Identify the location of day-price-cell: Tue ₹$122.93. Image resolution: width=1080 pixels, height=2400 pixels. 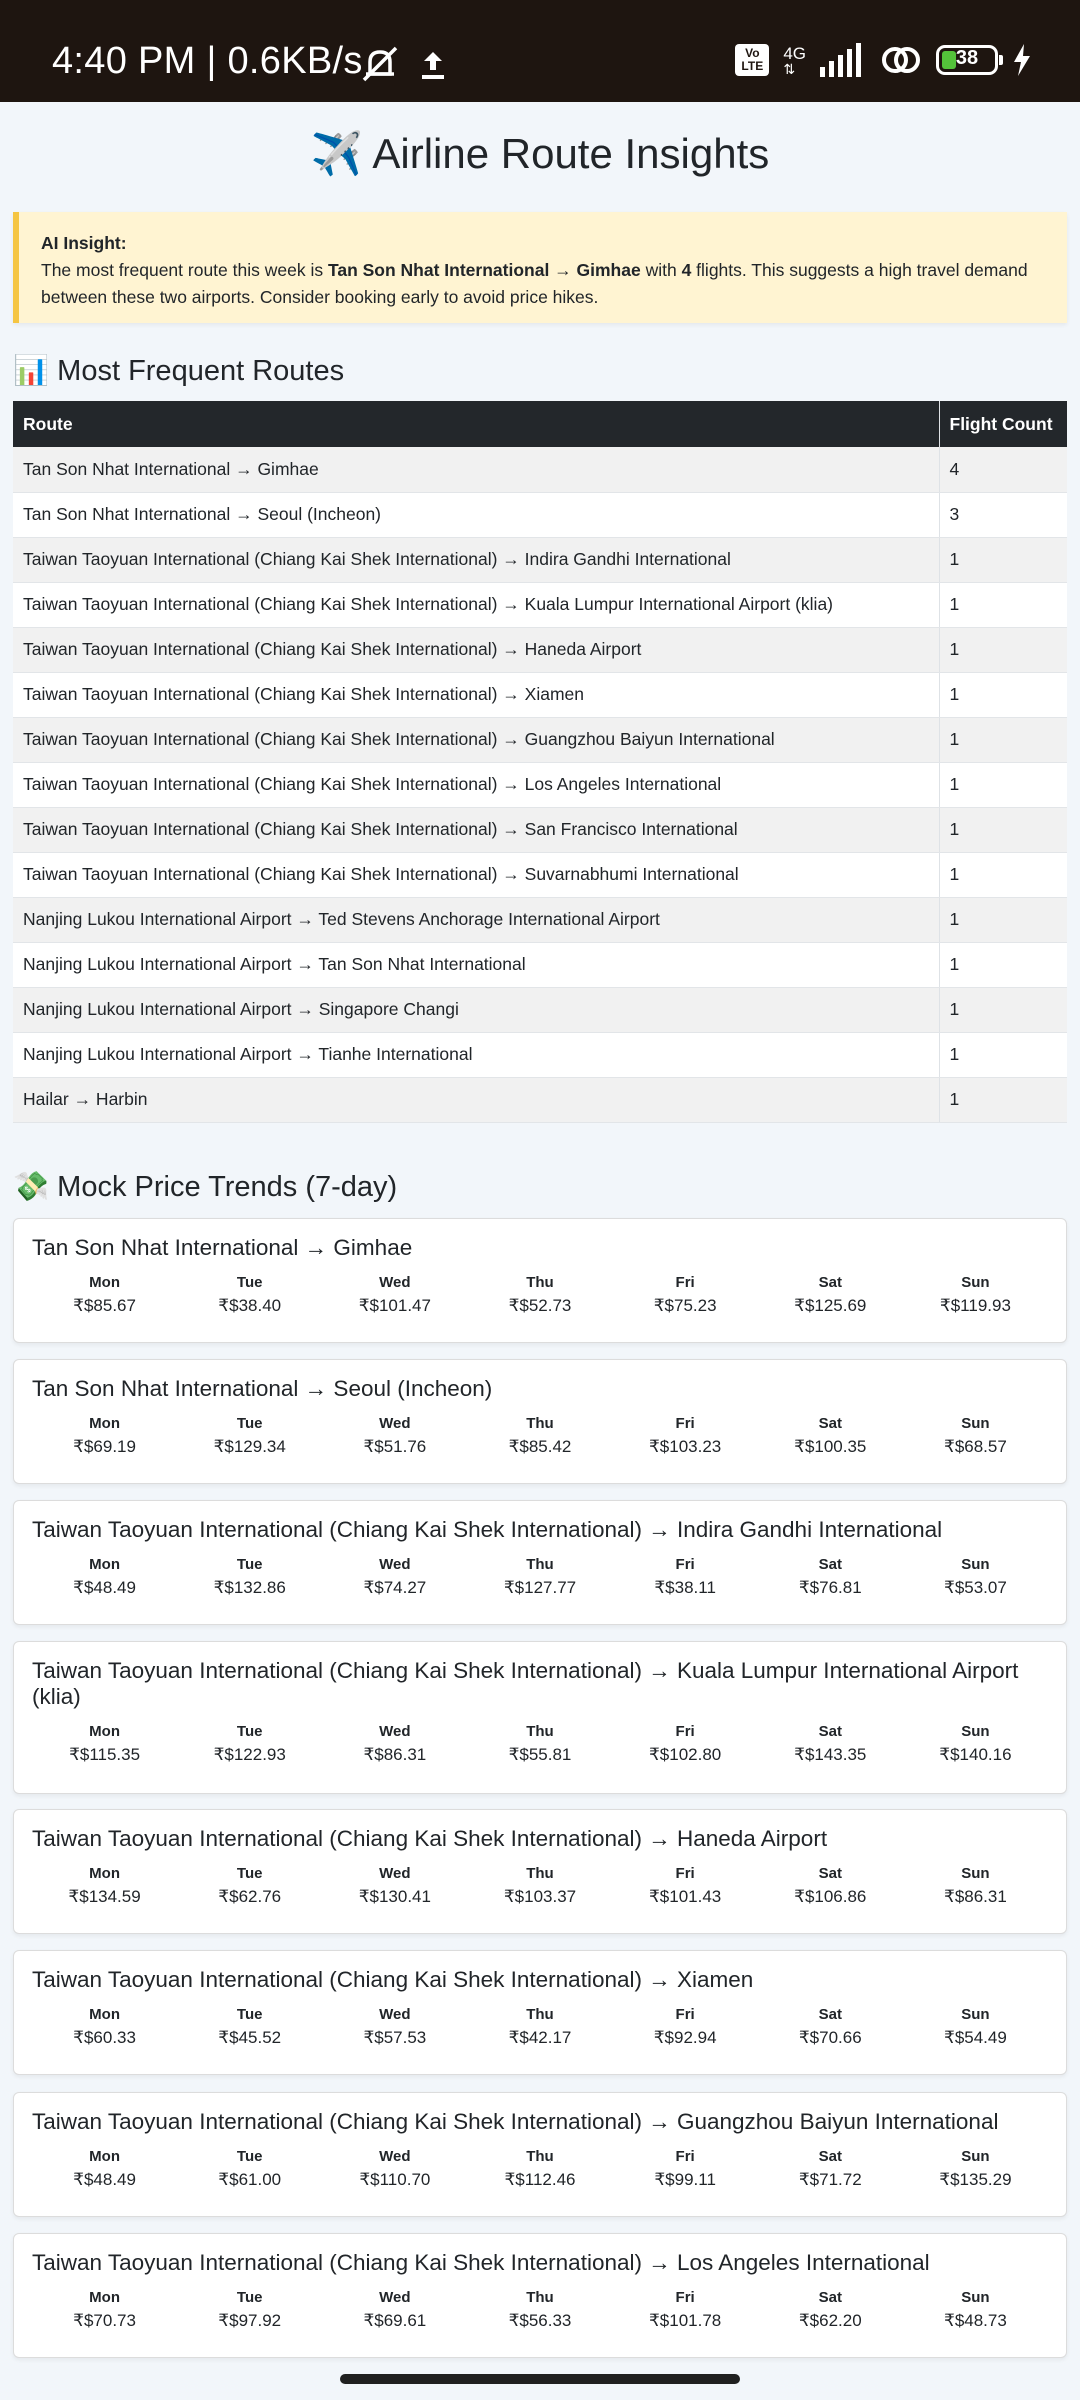
(249, 1745).